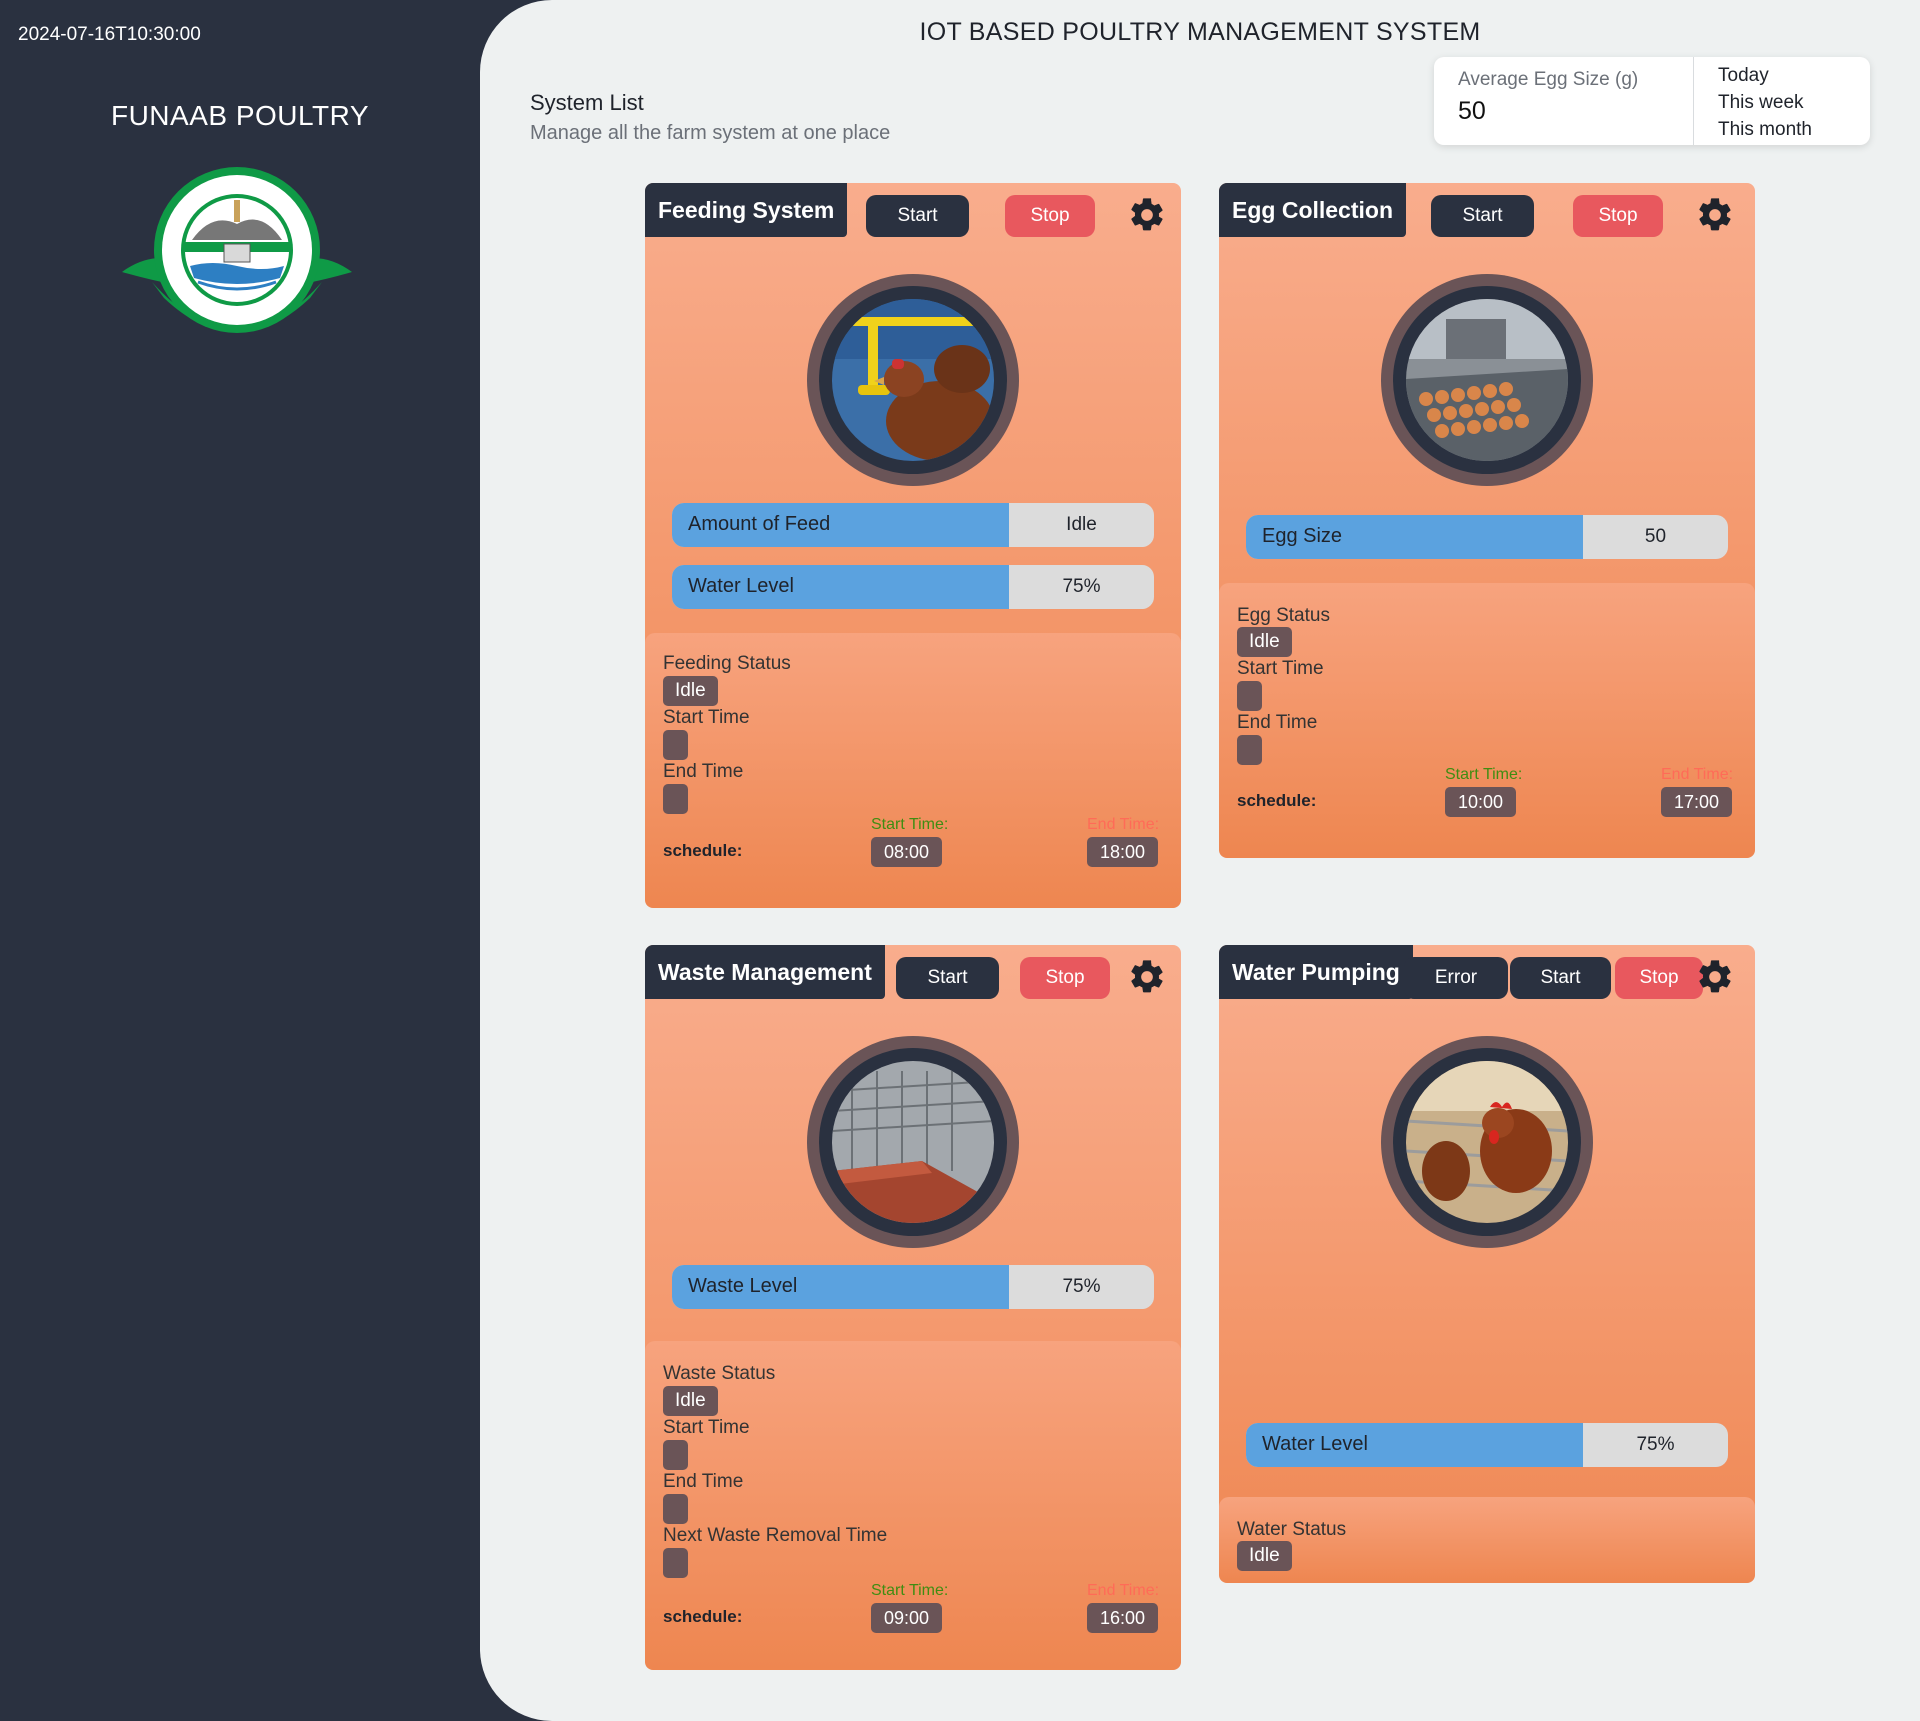 The height and width of the screenshot is (1721, 1920). Describe the element at coordinates (1765, 129) in the screenshot. I see `period-this-month: This month` at that location.